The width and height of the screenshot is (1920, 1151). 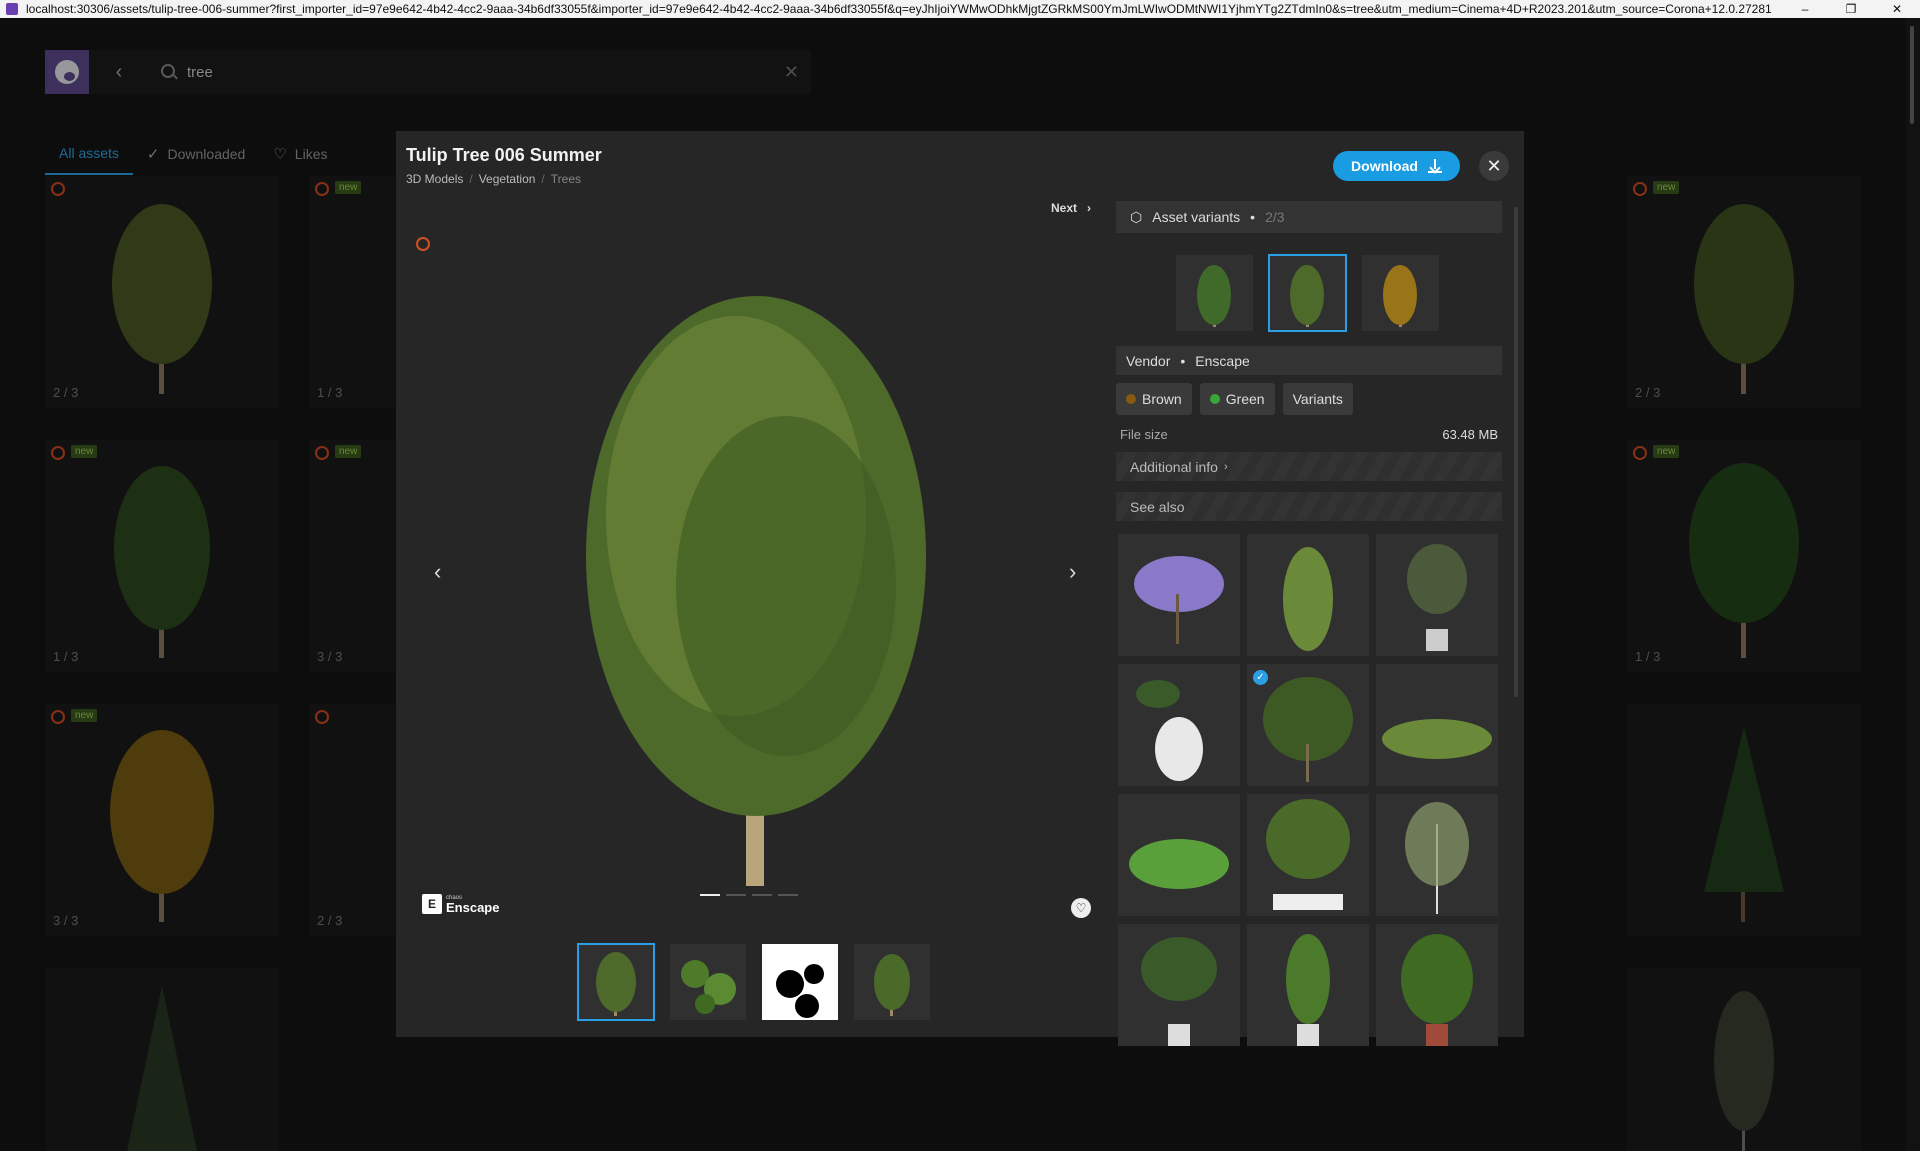 What do you see at coordinates (566, 179) in the screenshot?
I see `breadcrumb-item: Trees` at bounding box center [566, 179].